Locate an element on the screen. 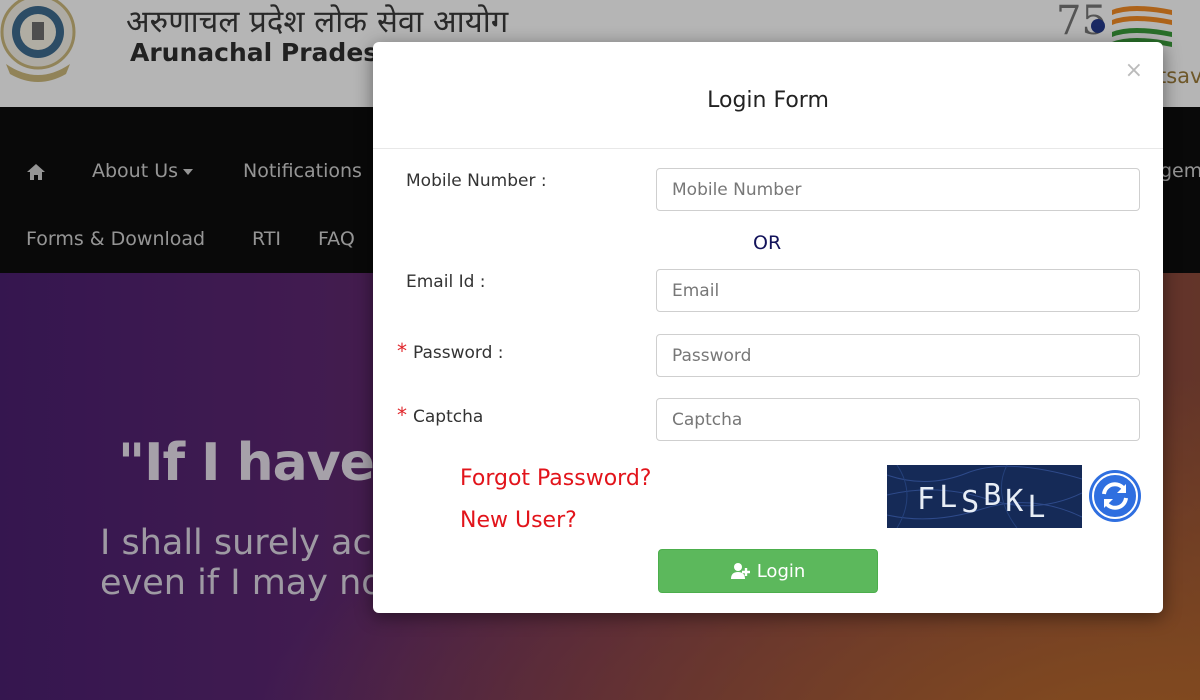 The height and width of the screenshot is (700, 1200). forgot-password-link: Forgot Password? is located at coordinates (555, 478).